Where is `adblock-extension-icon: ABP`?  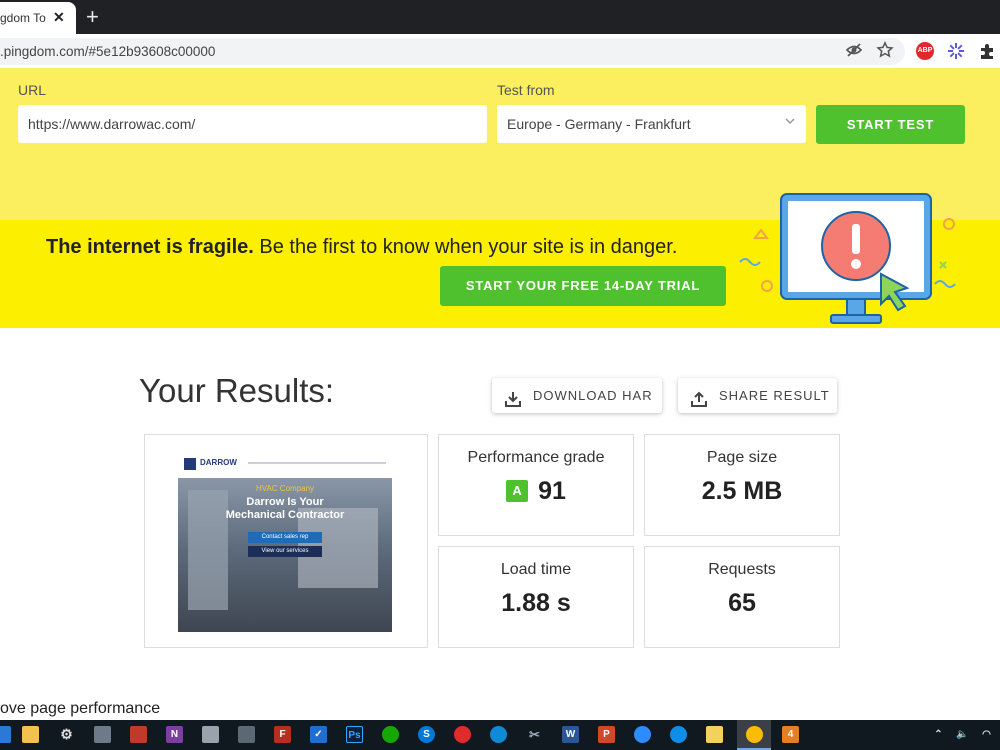 adblock-extension-icon: ABP is located at coordinates (925, 51).